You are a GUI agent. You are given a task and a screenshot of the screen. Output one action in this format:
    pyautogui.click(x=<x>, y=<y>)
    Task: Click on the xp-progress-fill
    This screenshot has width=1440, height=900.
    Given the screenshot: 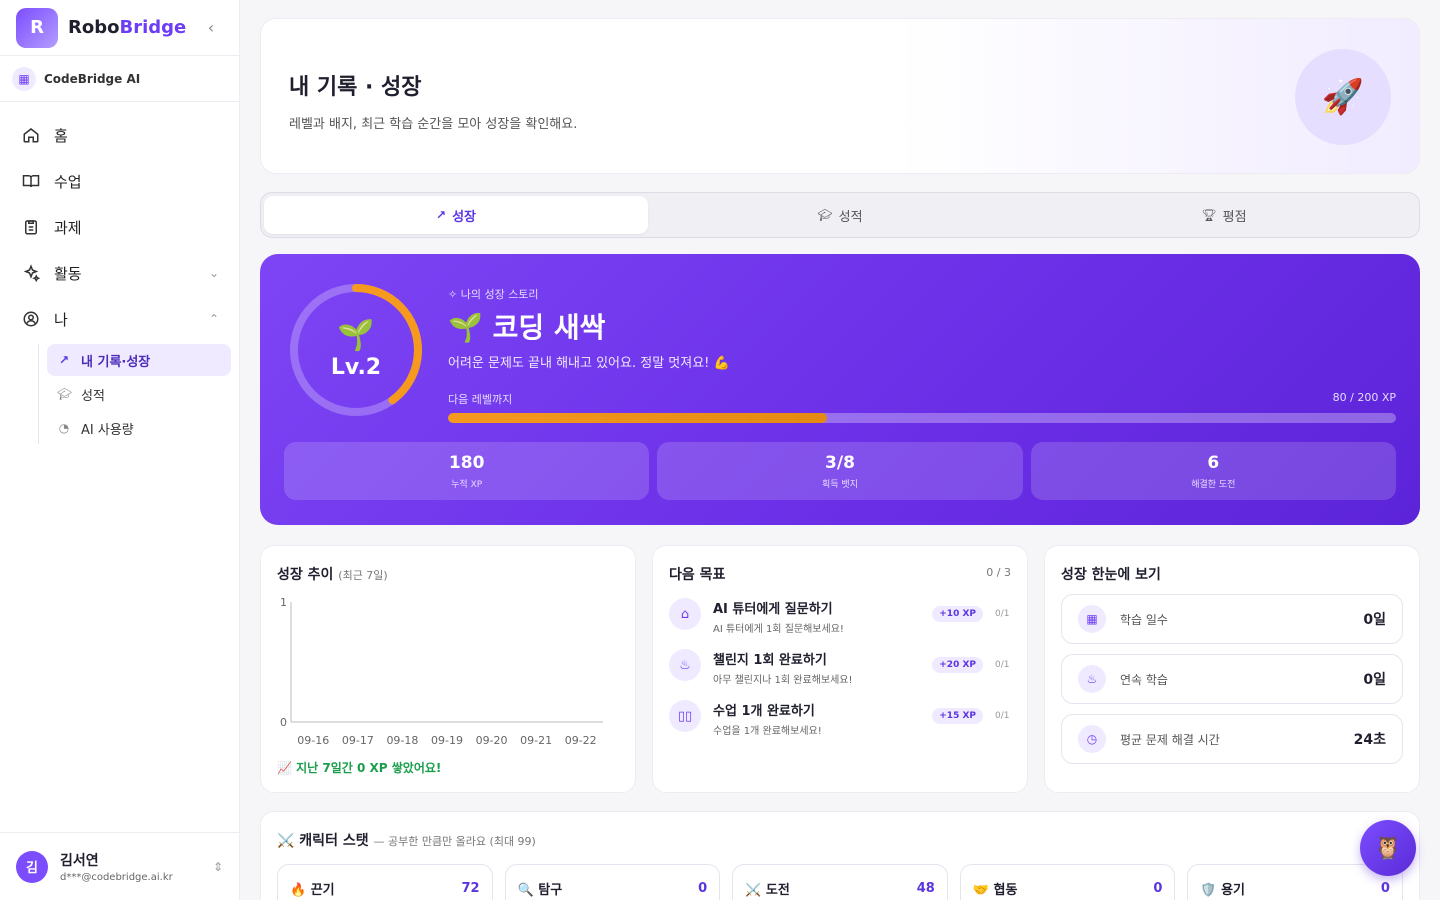 What is the action you would take?
    pyautogui.click(x=638, y=418)
    